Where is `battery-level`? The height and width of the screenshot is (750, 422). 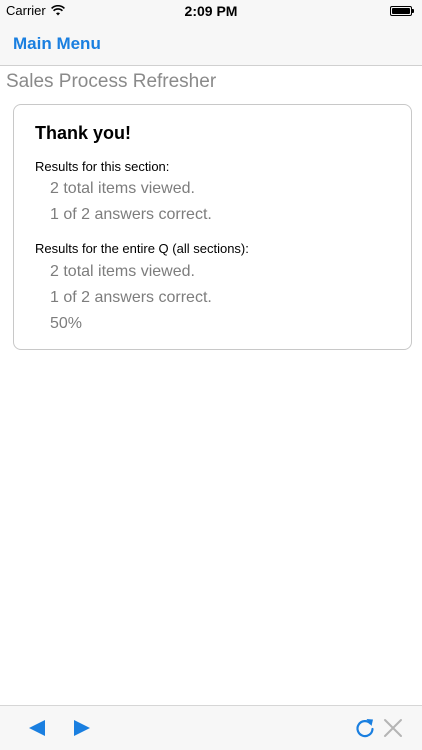 battery-level is located at coordinates (401, 11).